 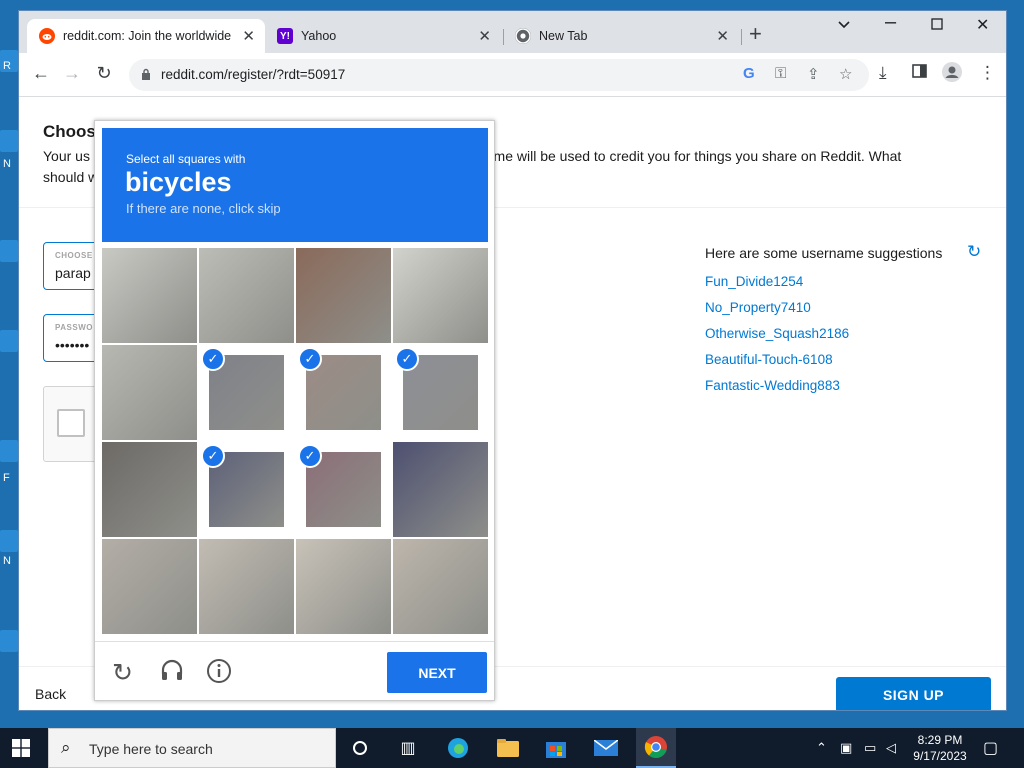 What do you see at coordinates (104, 73) in the screenshot?
I see `reload-icon: ↻` at bounding box center [104, 73].